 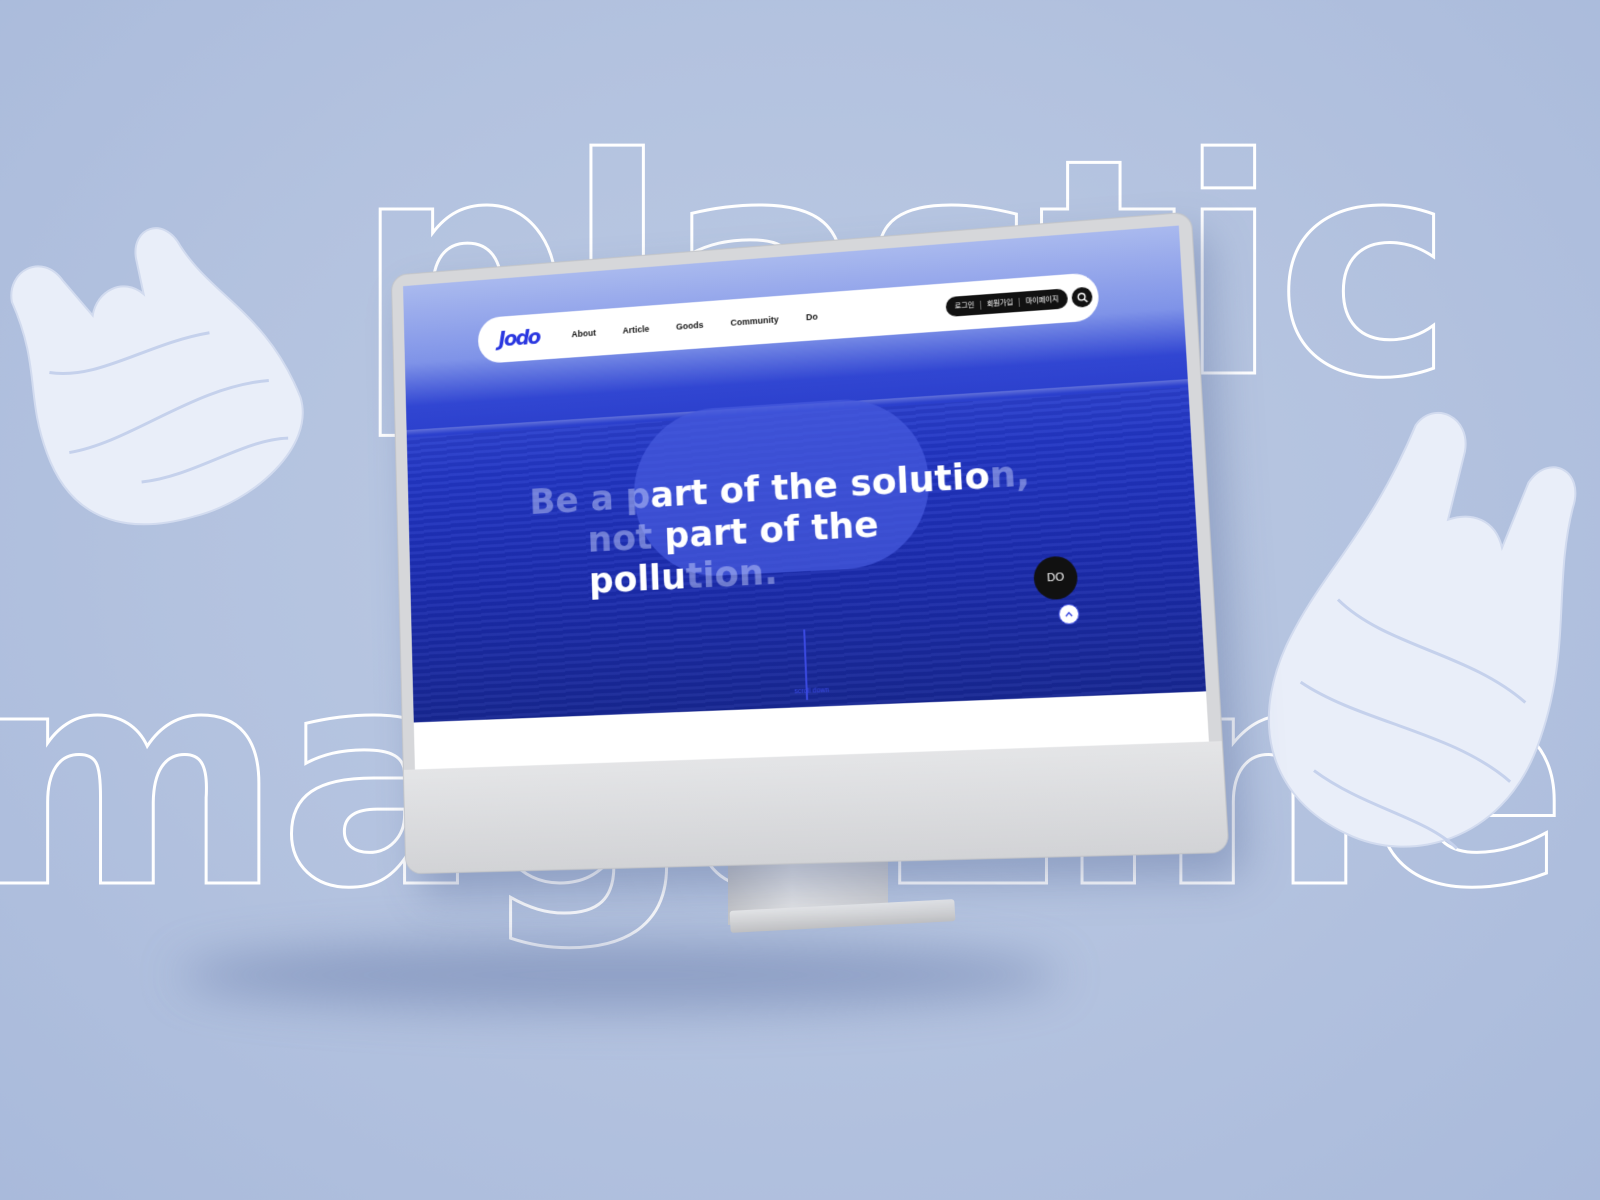 I want to click on search-icon, so click(x=1082, y=297).